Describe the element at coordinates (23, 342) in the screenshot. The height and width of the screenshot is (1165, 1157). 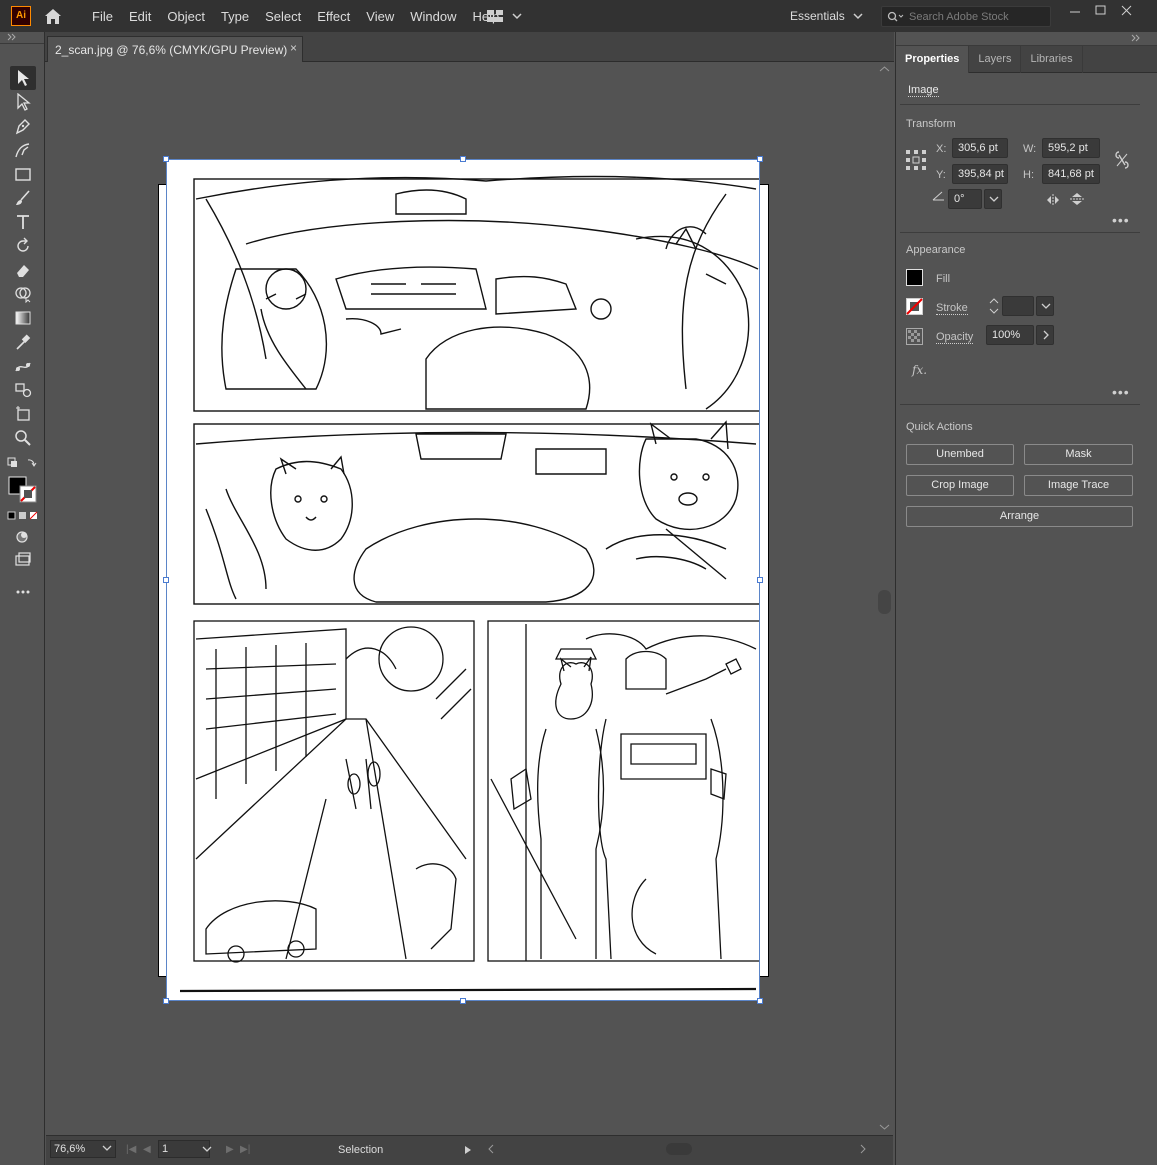
I see `eyedropper-tool-icon` at that location.